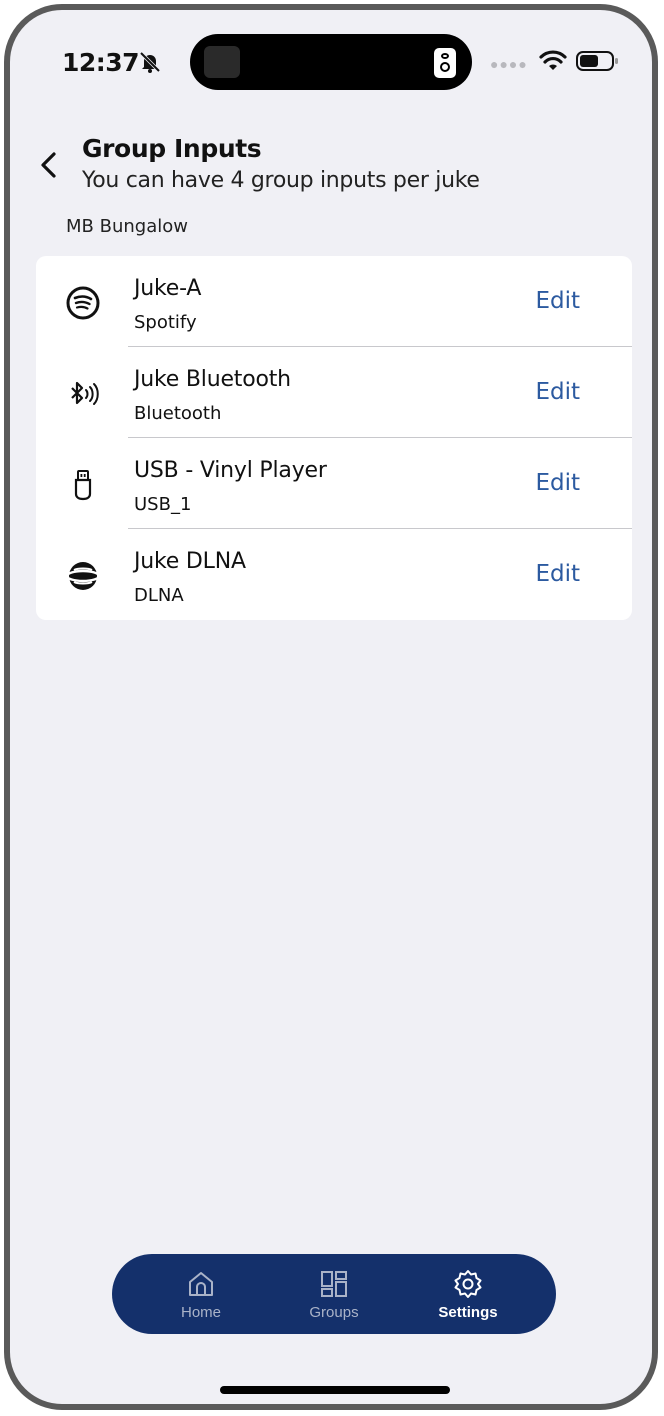  I want to click on tab-label: Groups, so click(334, 1312).